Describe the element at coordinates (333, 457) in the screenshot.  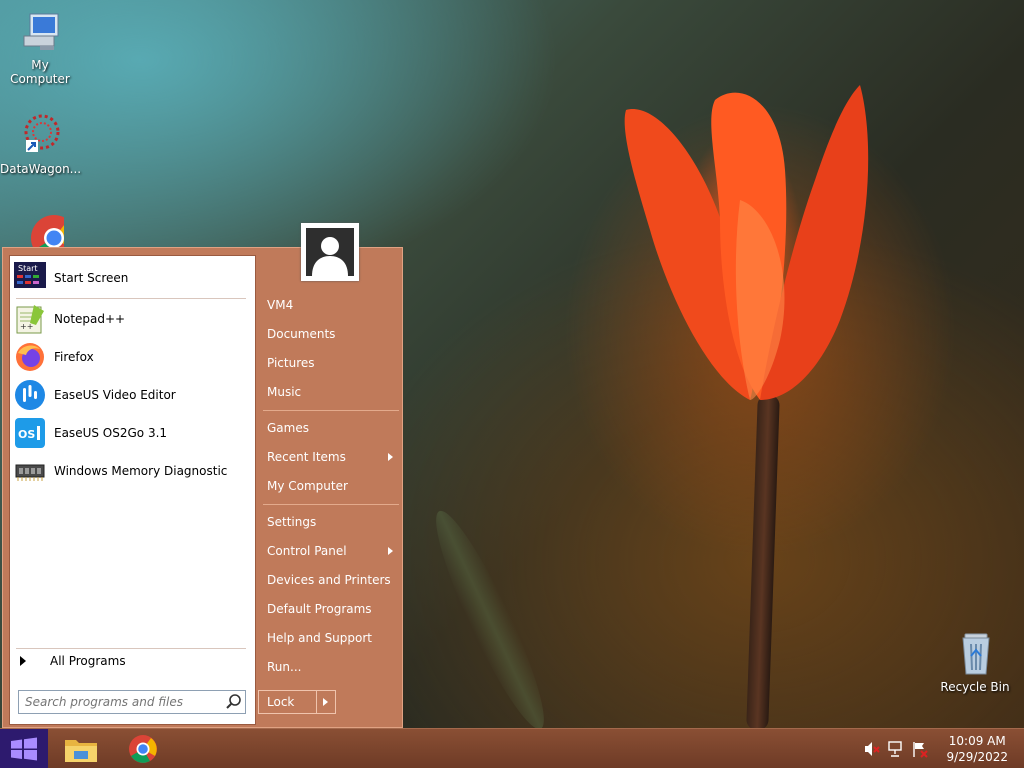
I see `menu-item-recent-items: Recent Items` at that location.